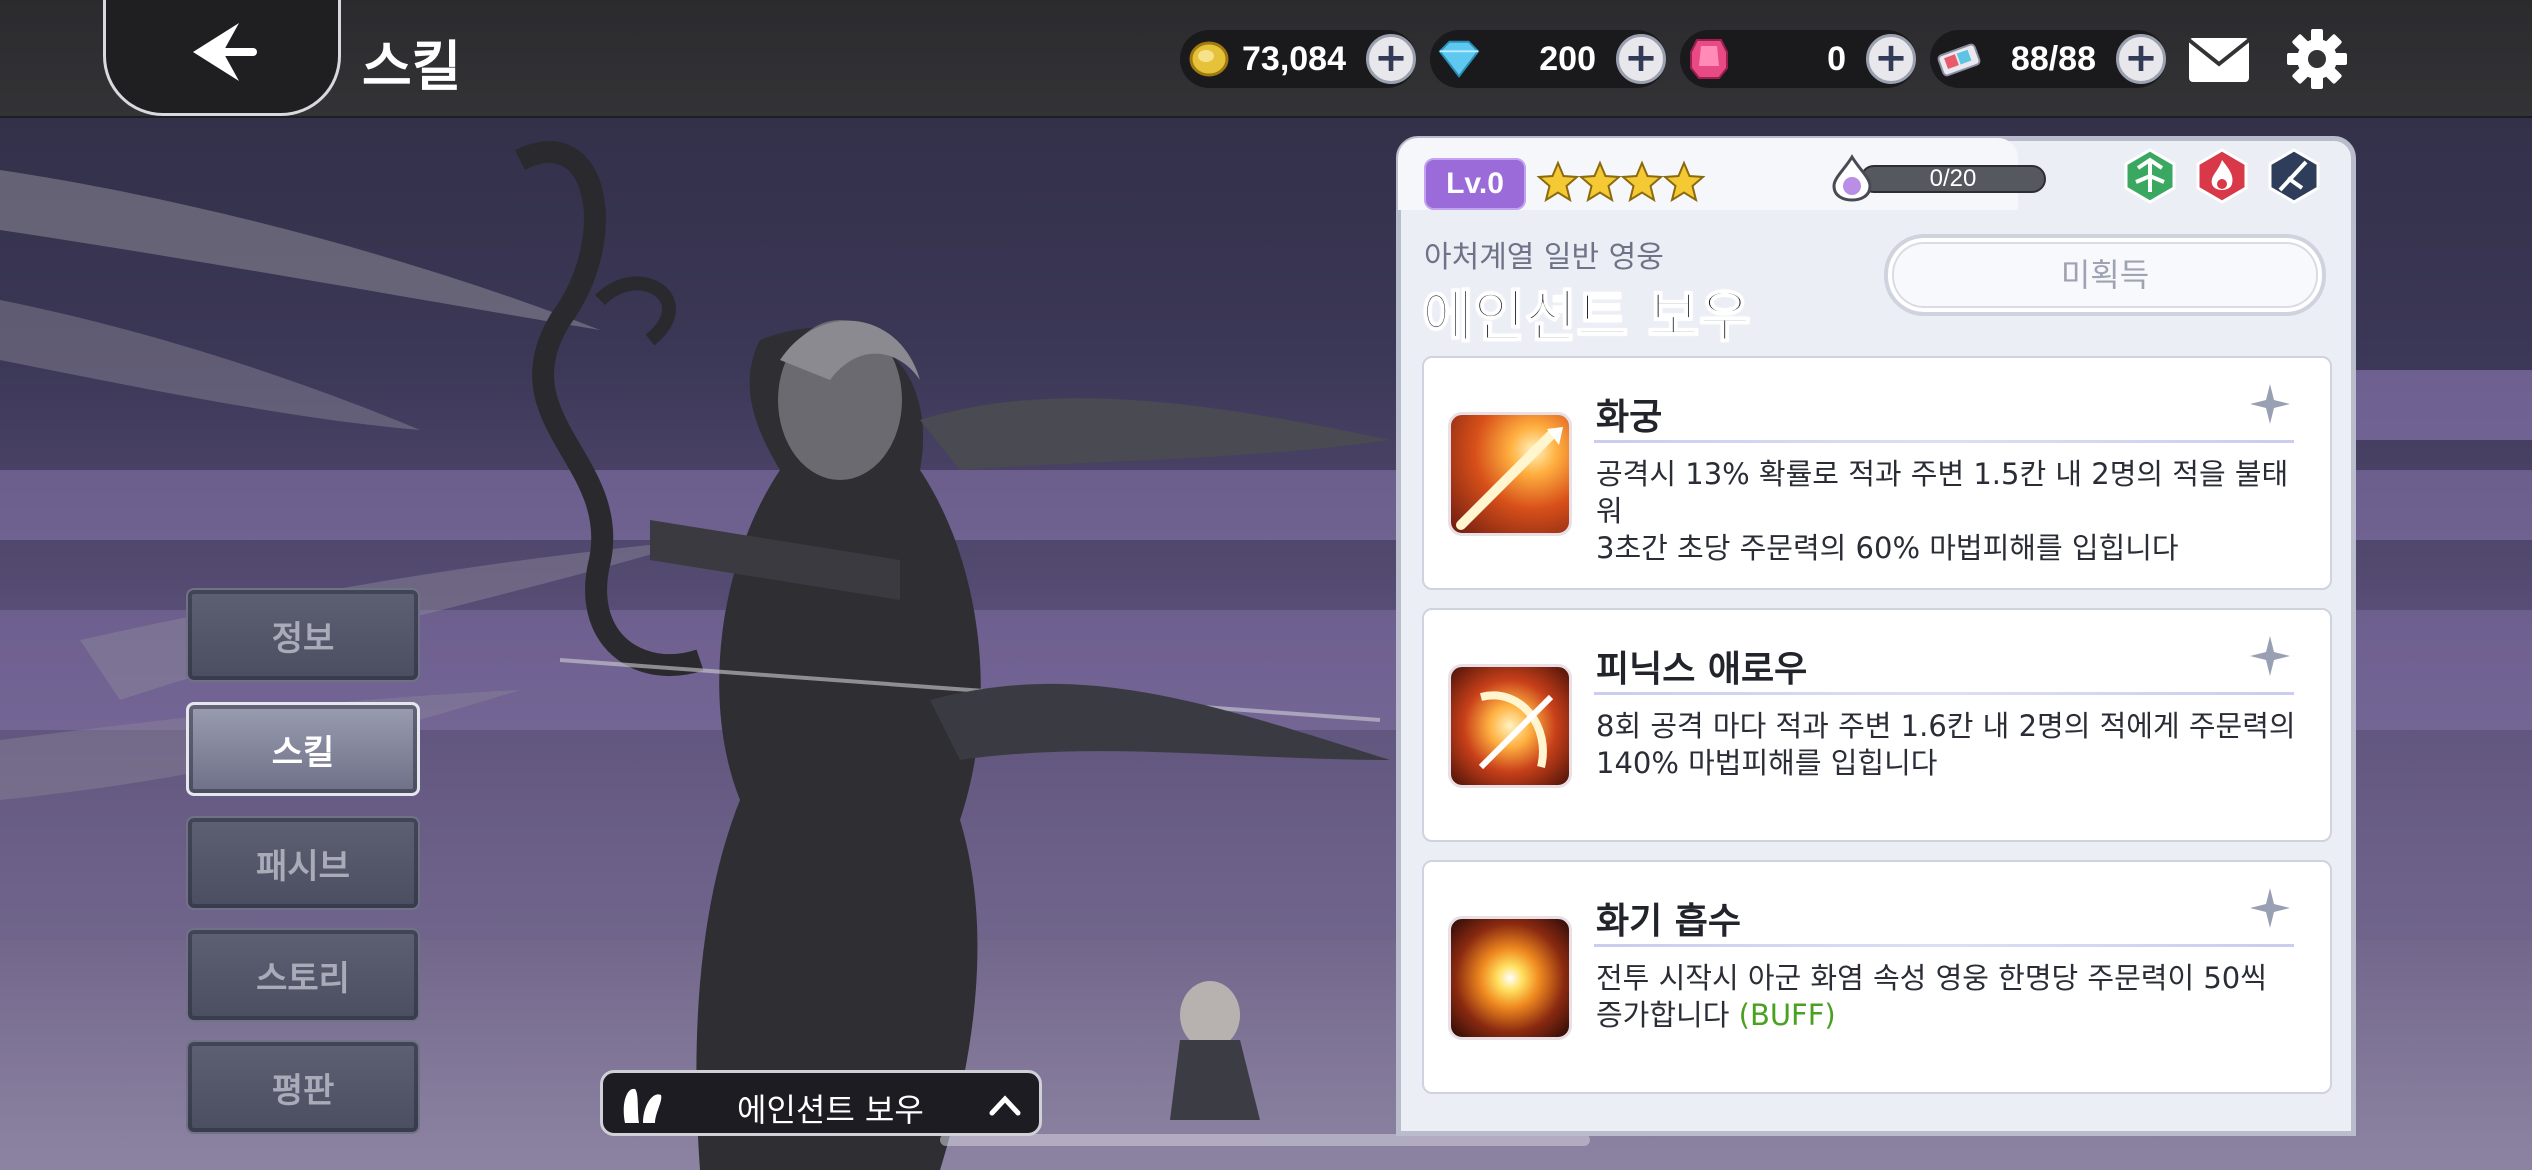 This screenshot has height=1170, width=2532. What do you see at coordinates (1005, 1105) in the screenshot?
I see `chevron-up-icon` at bounding box center [1005, 1105].